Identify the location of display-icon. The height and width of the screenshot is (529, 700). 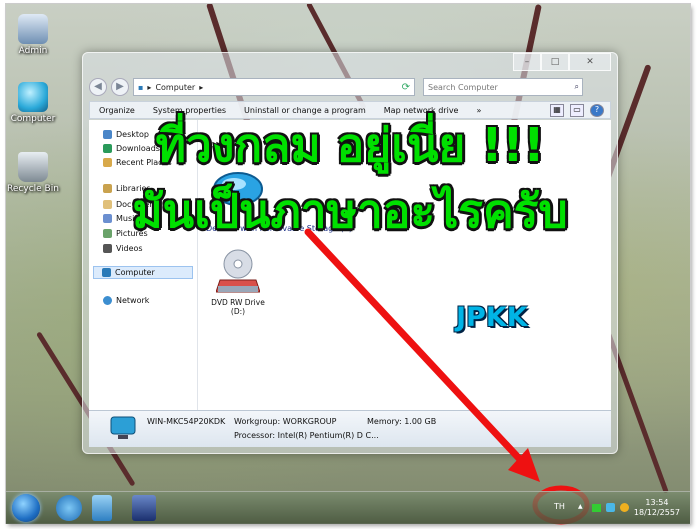
(610, 507).